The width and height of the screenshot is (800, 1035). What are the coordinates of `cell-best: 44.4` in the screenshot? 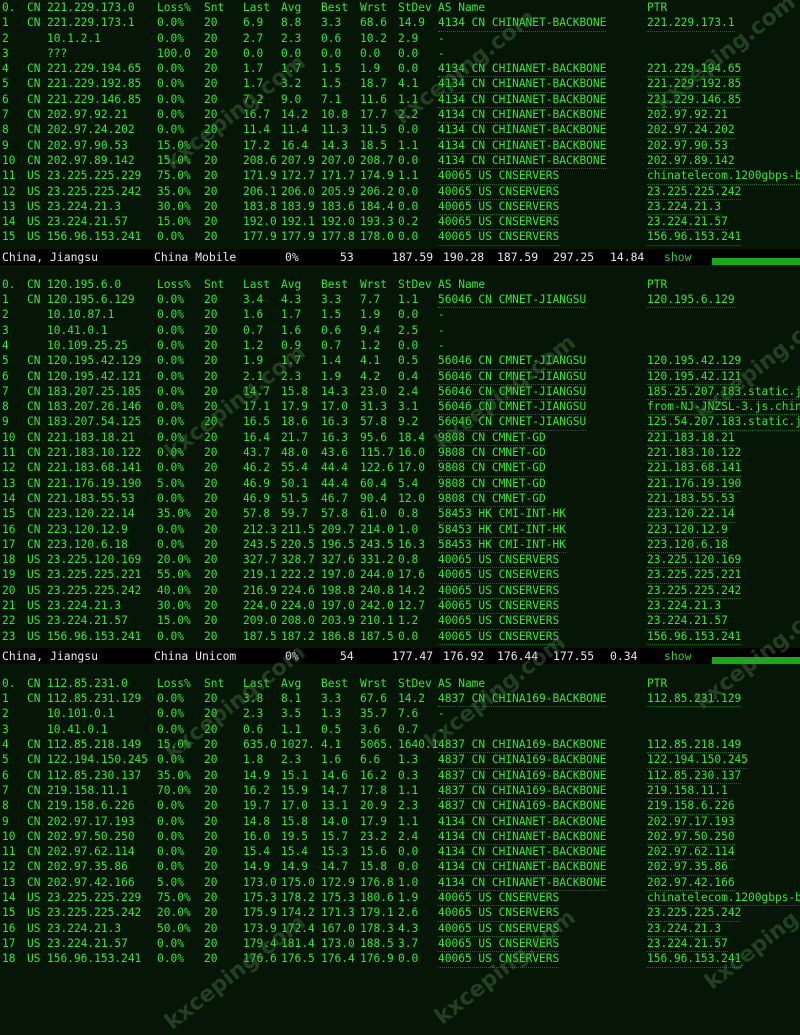 It's located at (334, 468).